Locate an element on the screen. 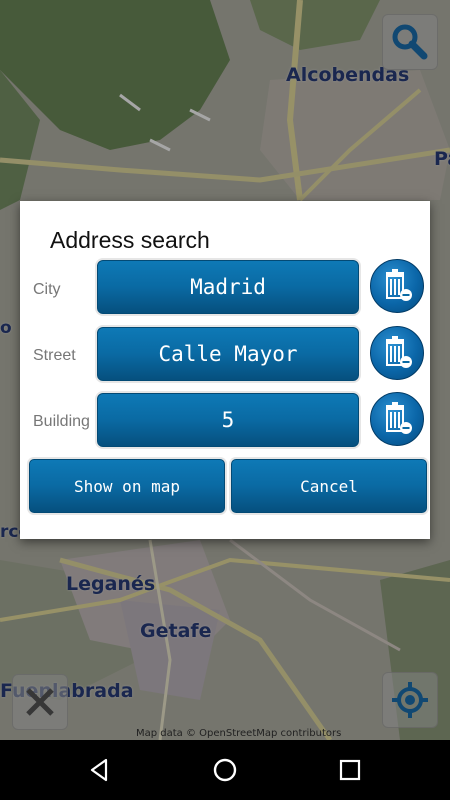  recents-icon is located at coordinates (350, 770).